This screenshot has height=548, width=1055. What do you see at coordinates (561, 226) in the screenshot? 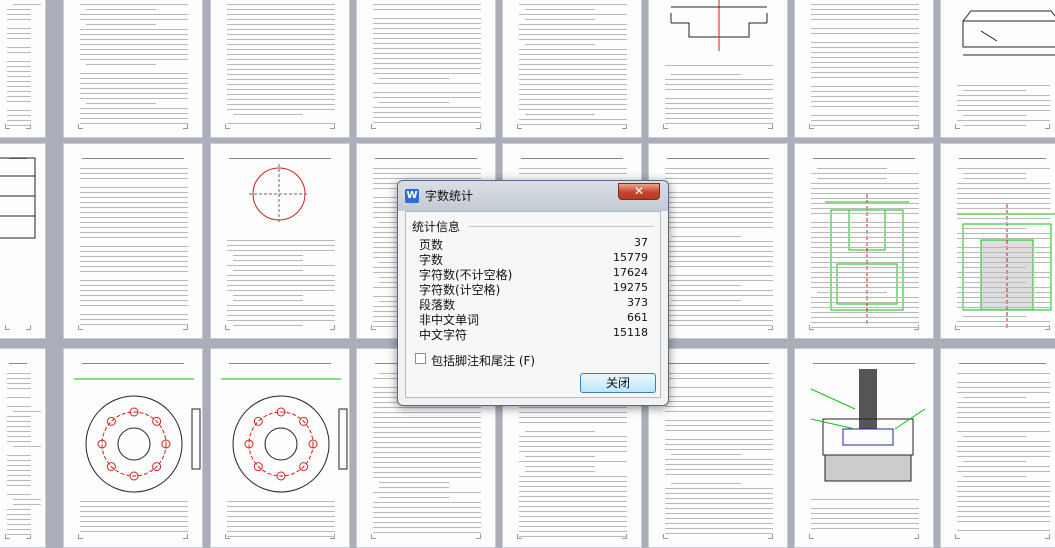
I see `group-separator` at bounding box center [561, 226].